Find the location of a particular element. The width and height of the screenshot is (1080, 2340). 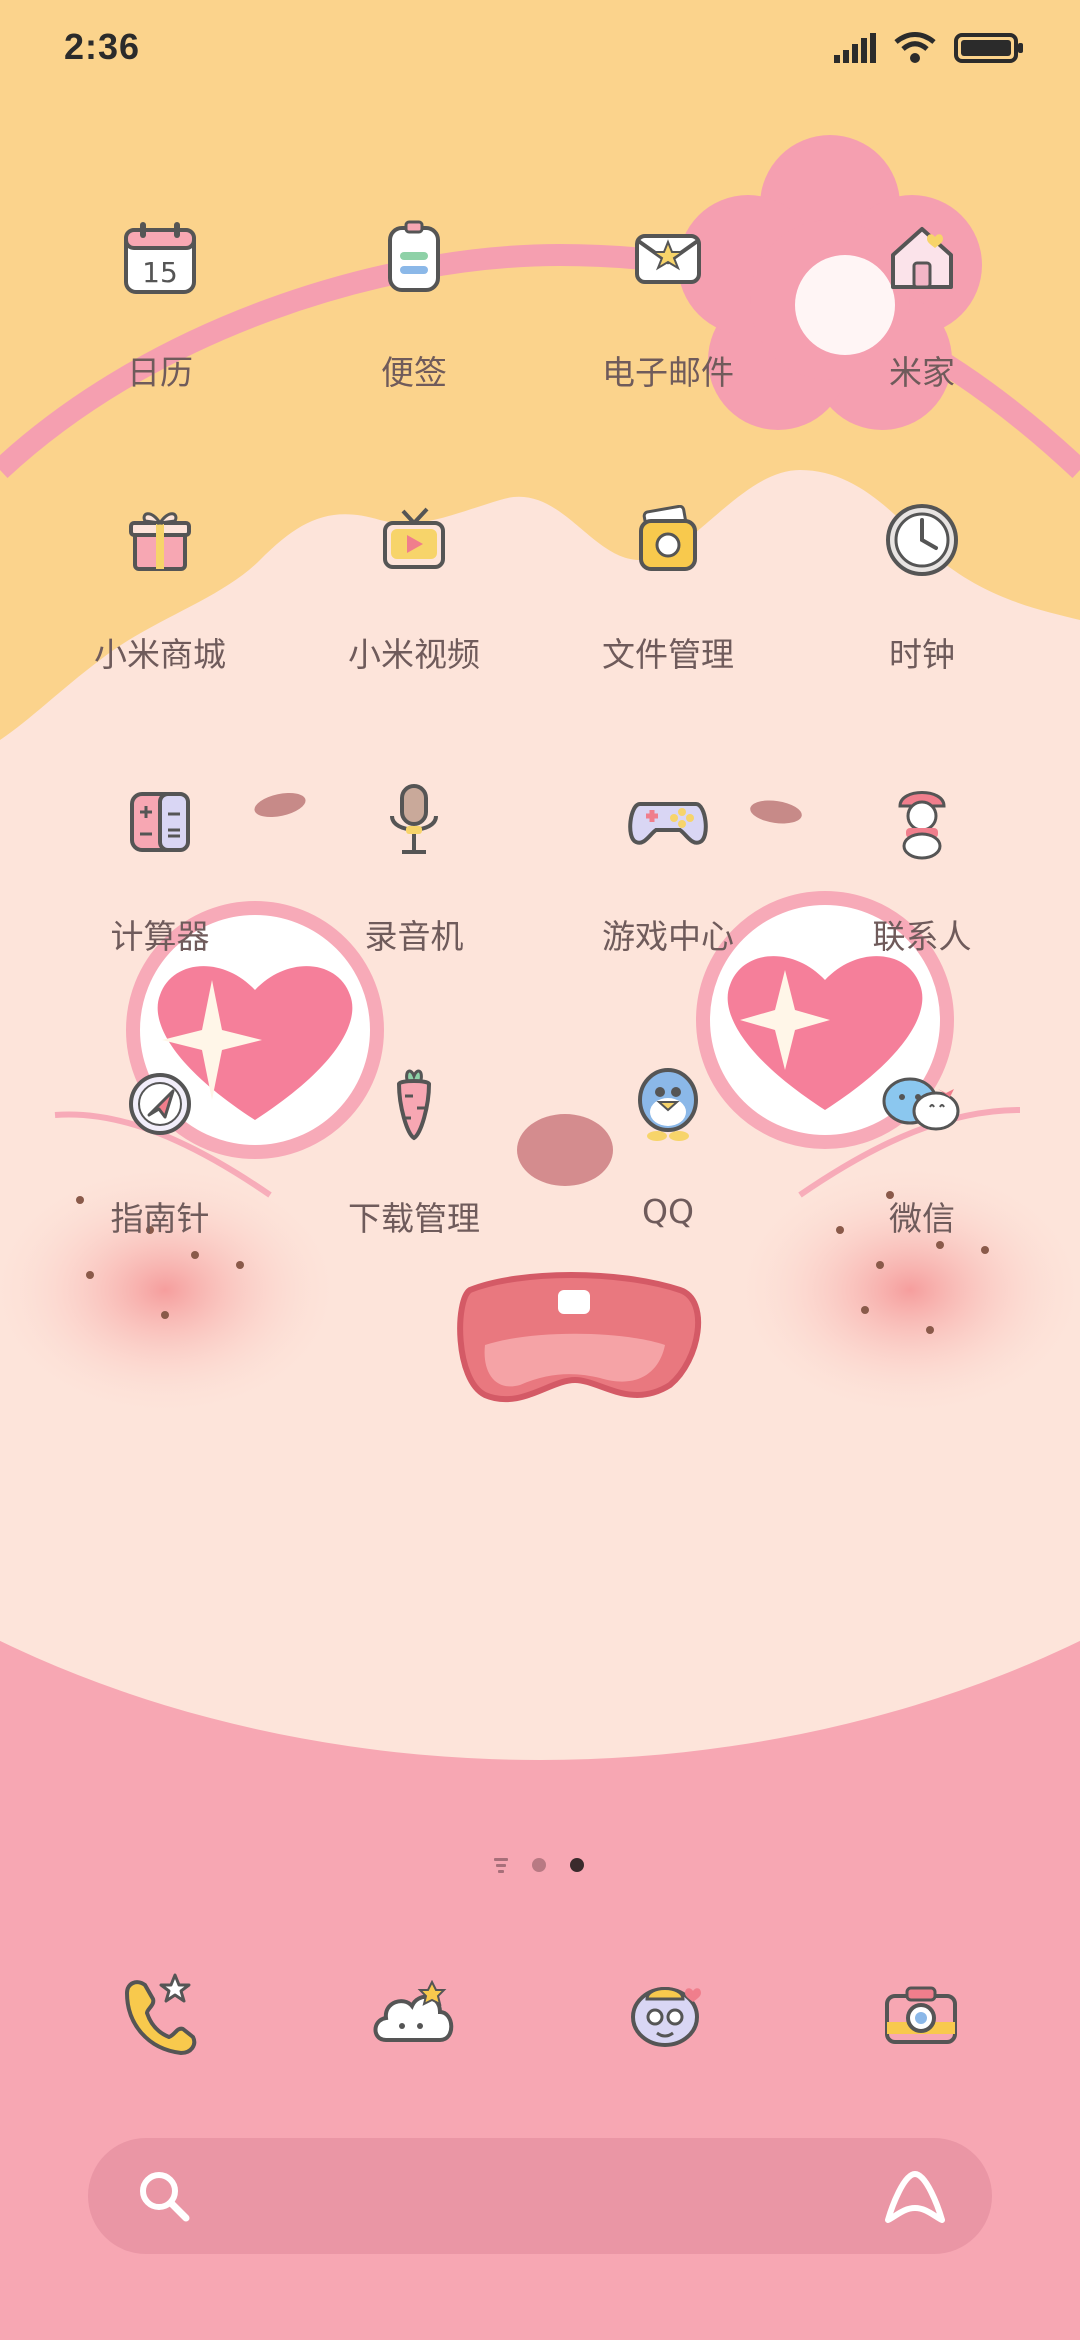

app-mi-store: 小米商城 is located at coordinates (160, 584).